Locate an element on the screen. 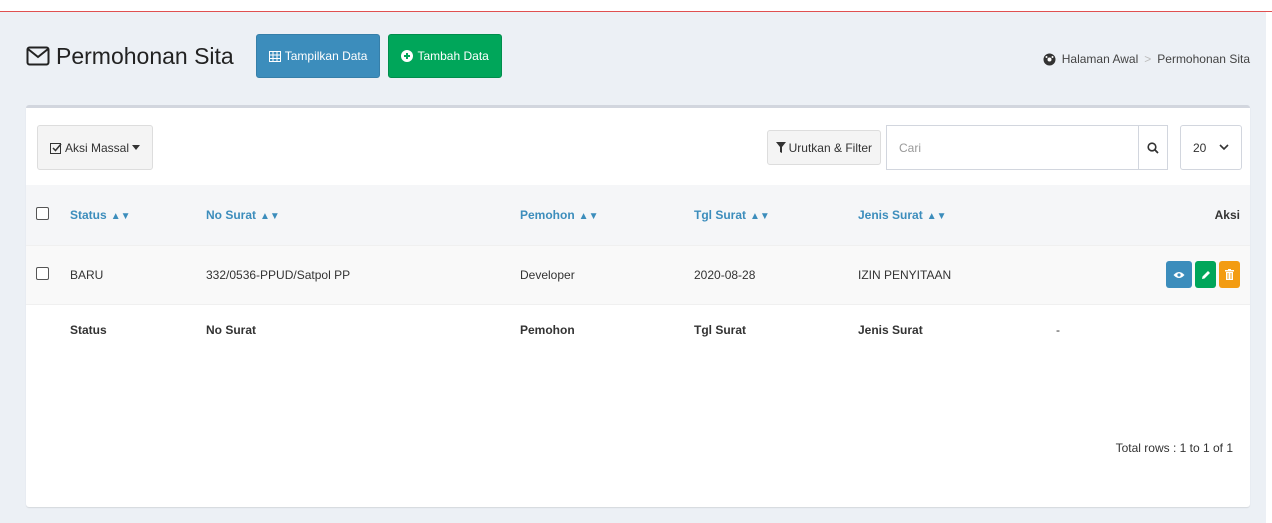 This screenshot has height=523, width=1272. caret-down-icon is located at coordinates (136, 147).